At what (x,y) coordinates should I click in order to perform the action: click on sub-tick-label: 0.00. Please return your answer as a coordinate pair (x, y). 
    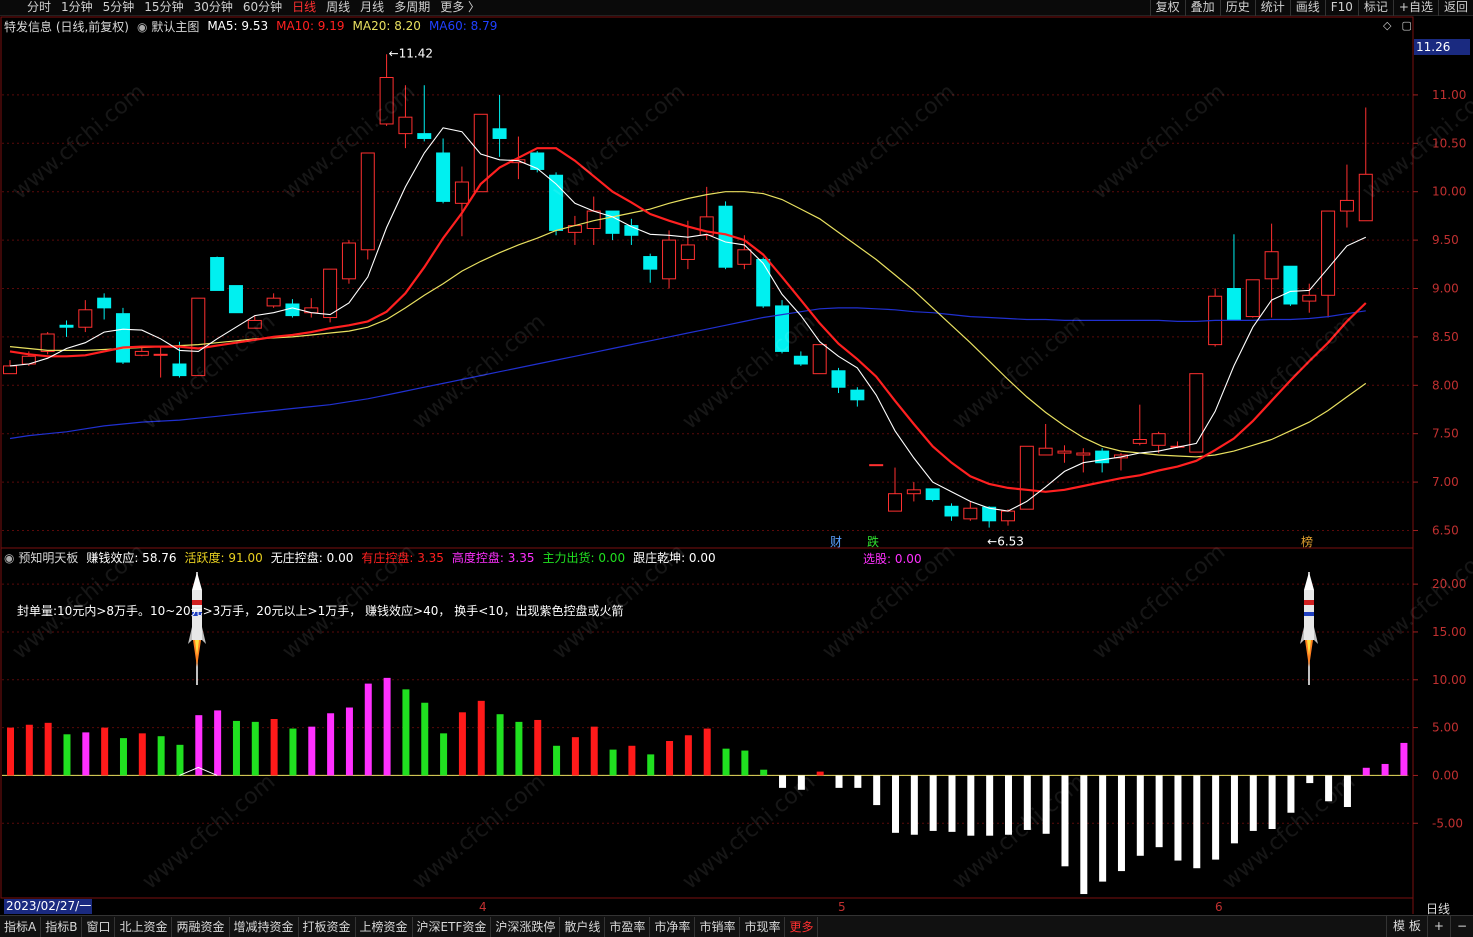
    Looking at the image, I should click on (1445, 775).